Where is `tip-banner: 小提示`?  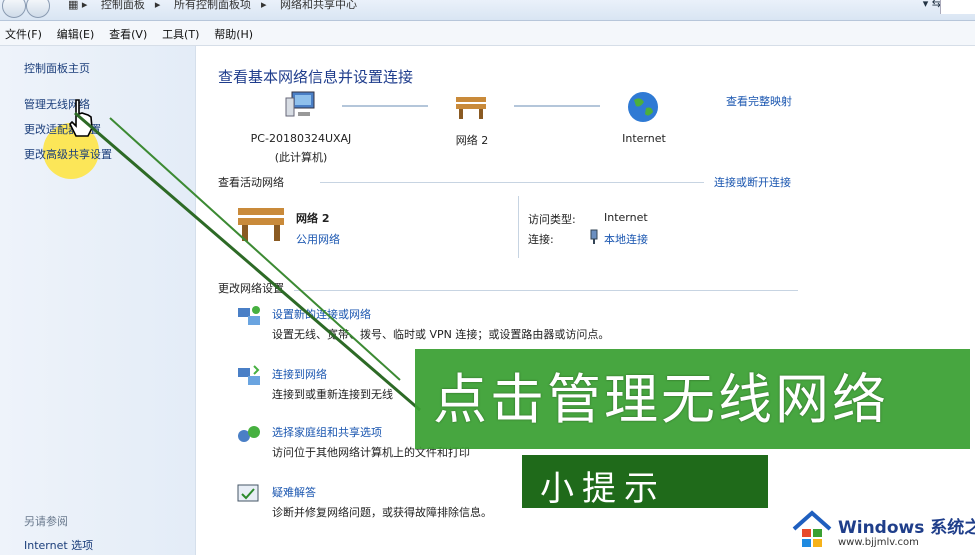
tip-banner: 小提示 is located at coordinates (645, 482).